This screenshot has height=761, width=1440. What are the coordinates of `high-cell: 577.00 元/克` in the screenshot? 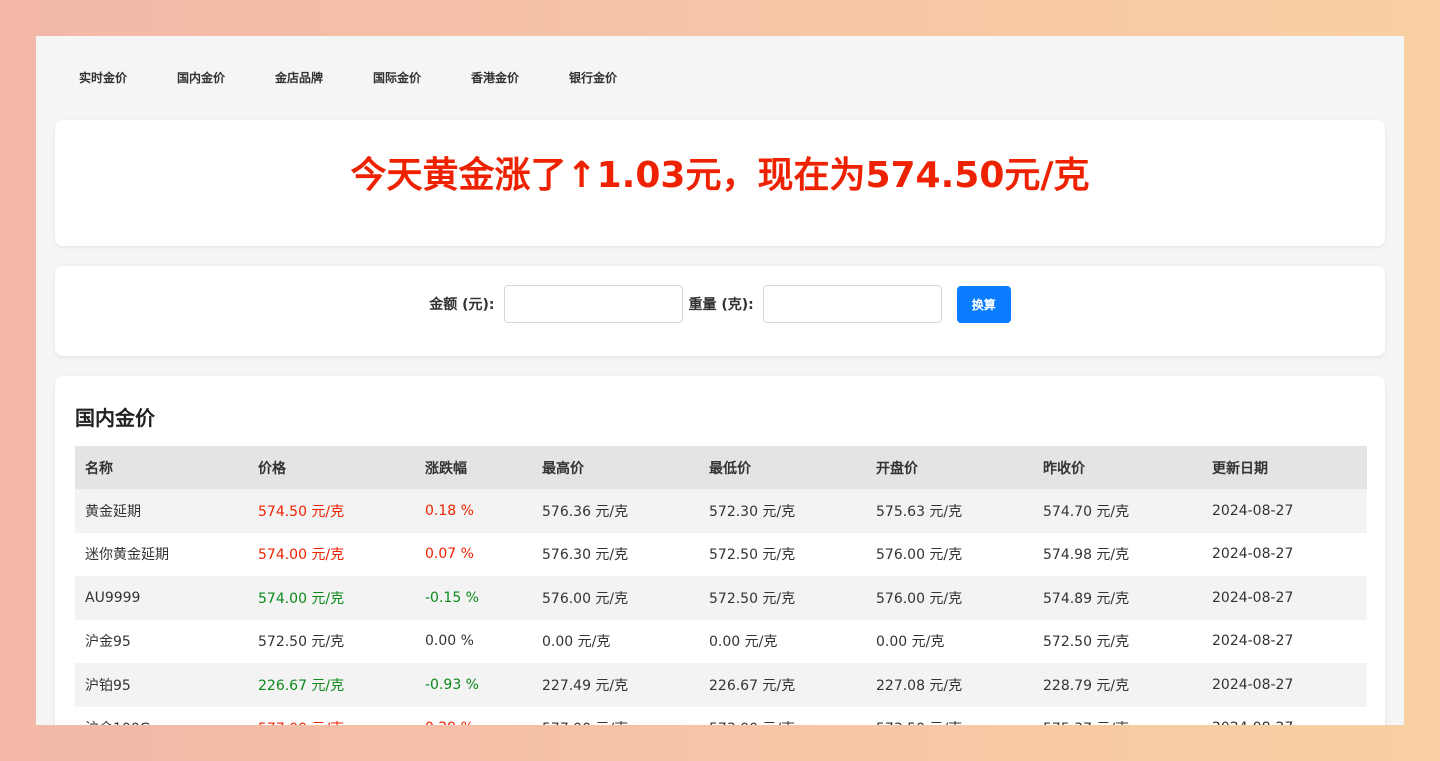 It's located at (615, 715).